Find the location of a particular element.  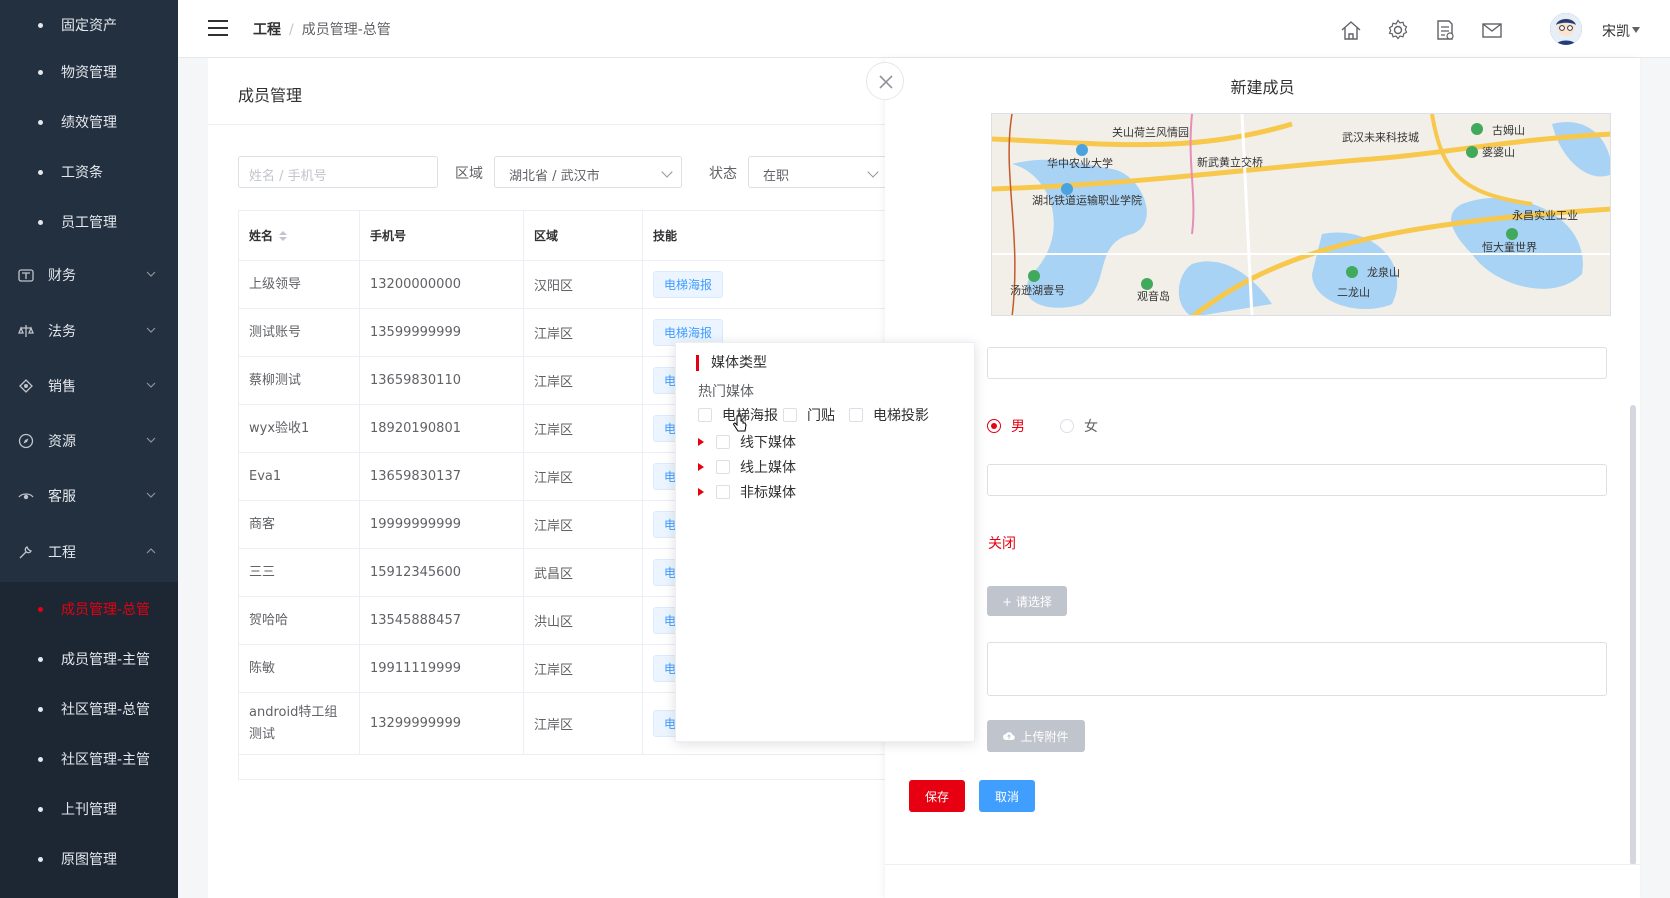

svg-text: 观音岛 is located at coordinates (1153, 296).